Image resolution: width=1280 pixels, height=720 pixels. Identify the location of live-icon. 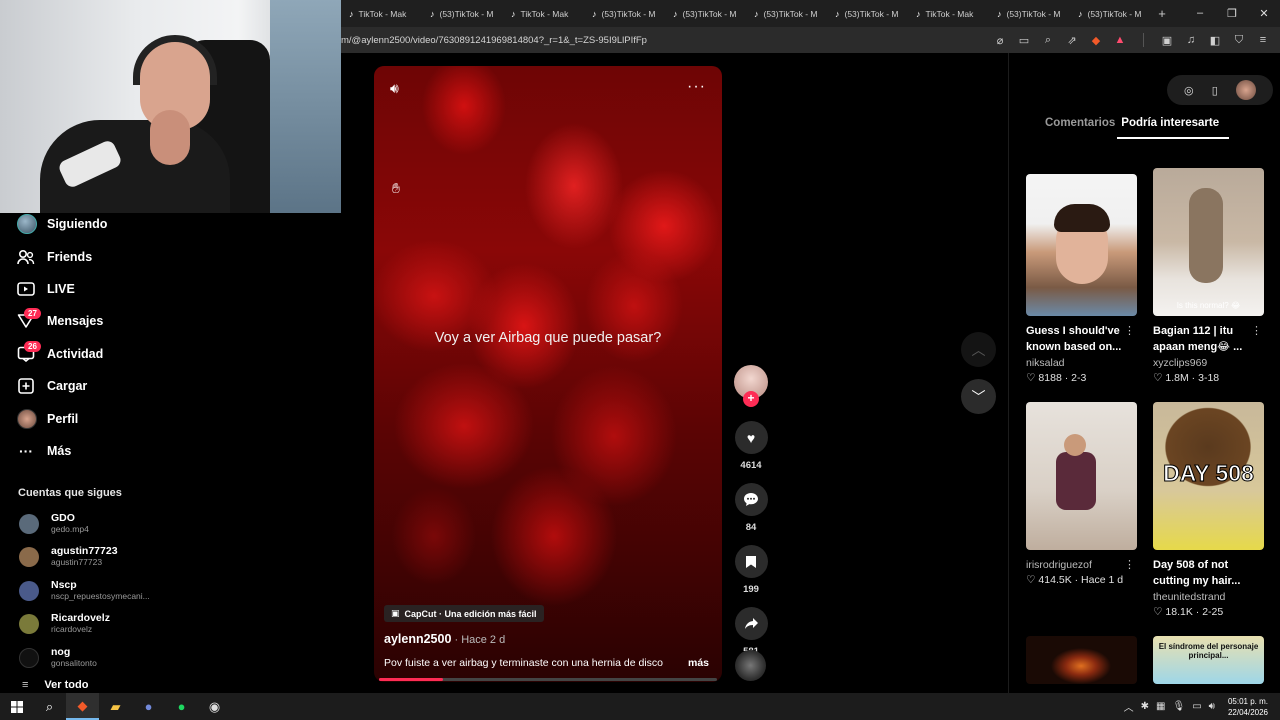
(26, 289).